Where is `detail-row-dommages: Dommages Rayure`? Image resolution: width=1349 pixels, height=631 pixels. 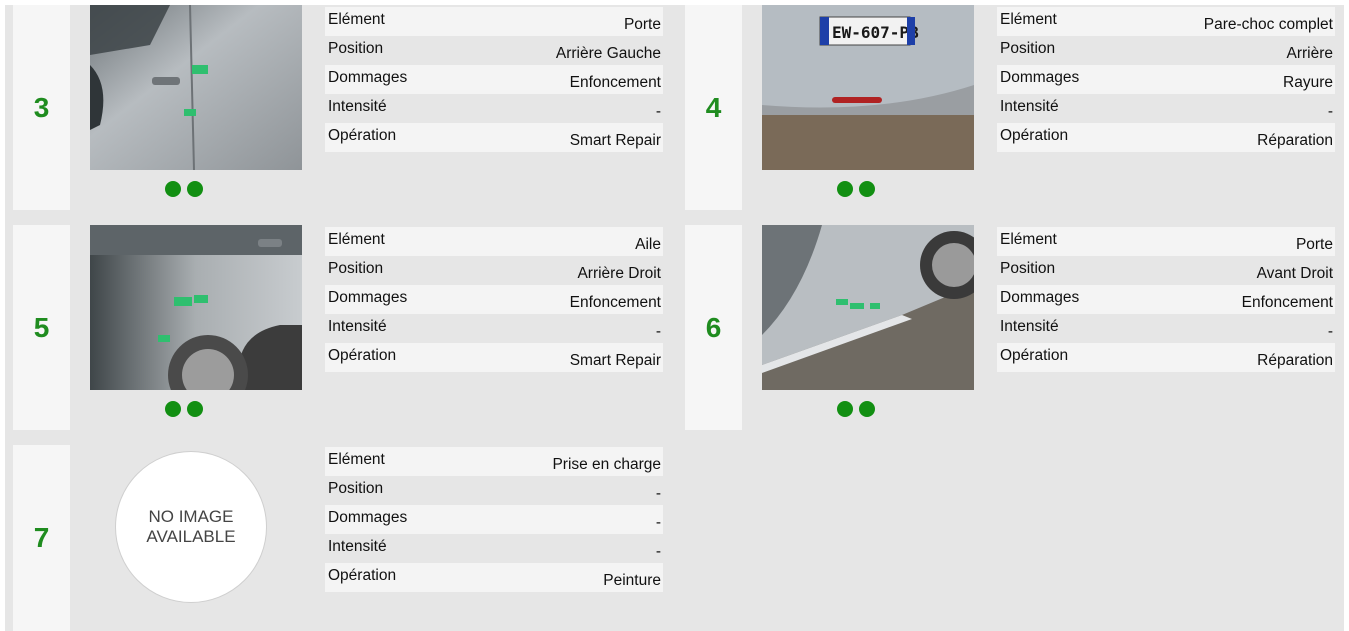 detail-row-dommages: Dommages Rayure is located at coordinates (1166, 79).